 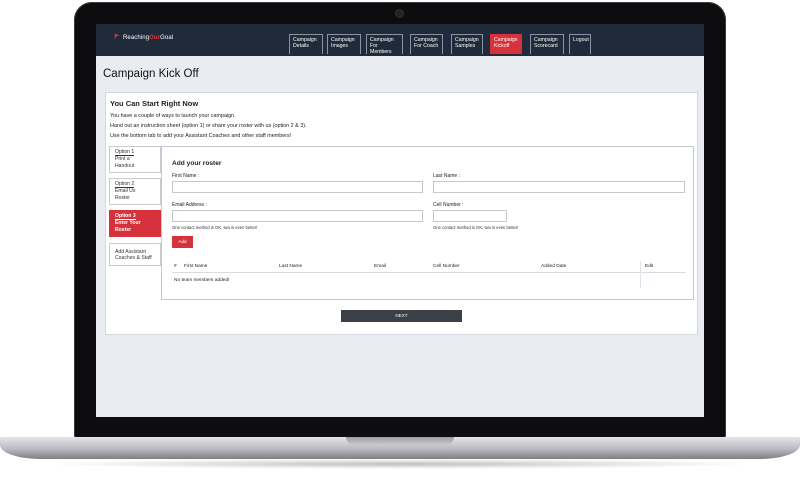 What do you see at coordinates (401, 316) in the screenshot?
I see `next-button: NEXT` at bounding box center [401, 316].